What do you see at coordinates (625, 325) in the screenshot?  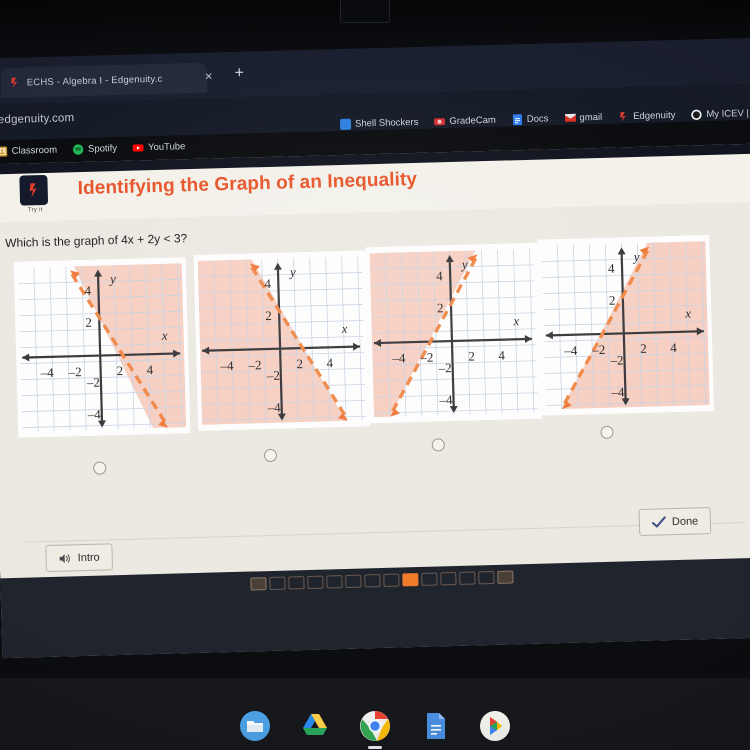 I see `graph-choice-d: 42 –2 –4 24 –4 –2 y x` at bounding box center [625, 325].